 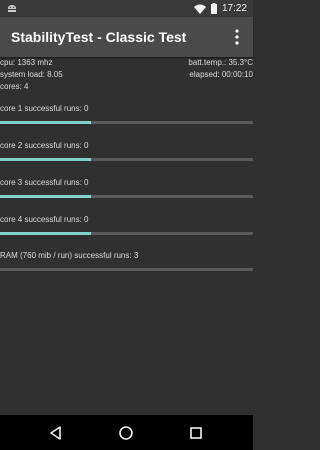 What do you see at coordinates (126, 122) in the screenshot?
I see `core-1-progress-bar` at bounding box center [126, 122].